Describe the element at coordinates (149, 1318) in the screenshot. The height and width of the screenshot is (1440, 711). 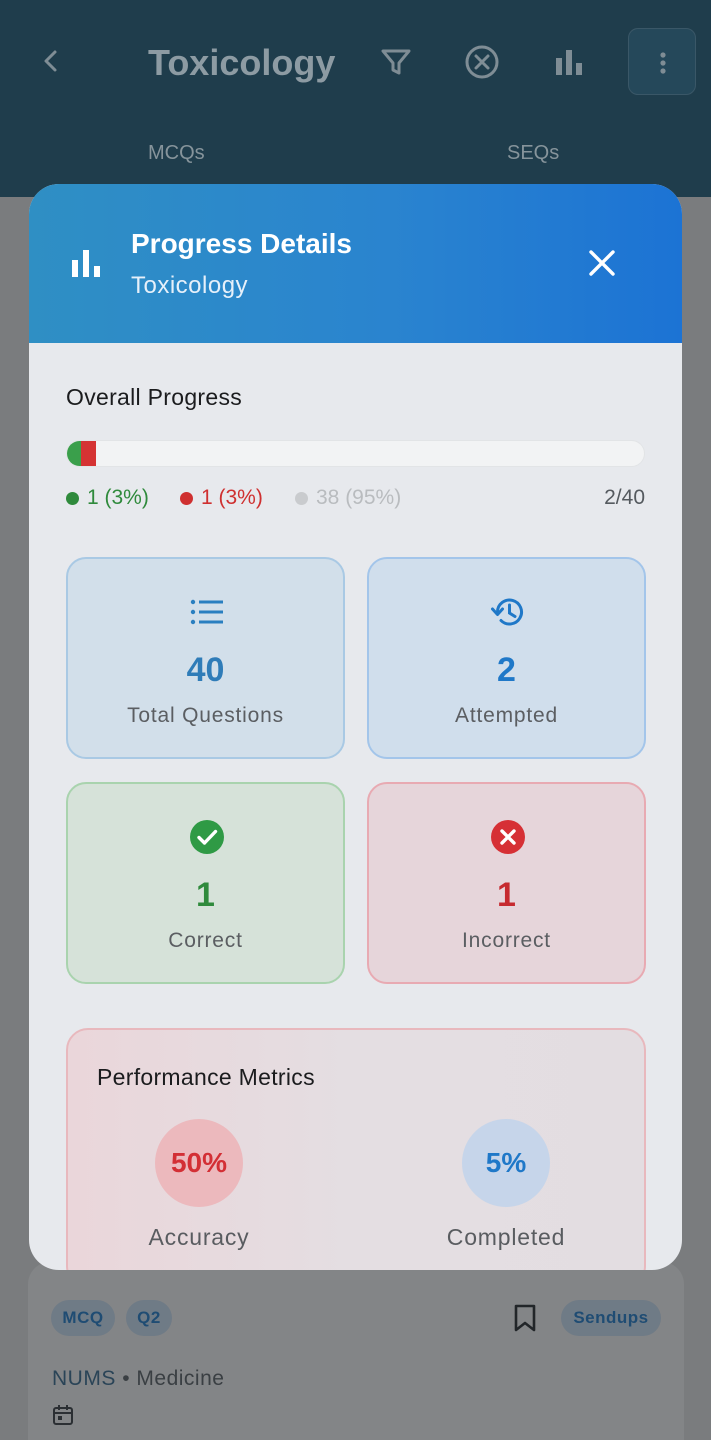
I see `chip-question-number: Q2` at that location.